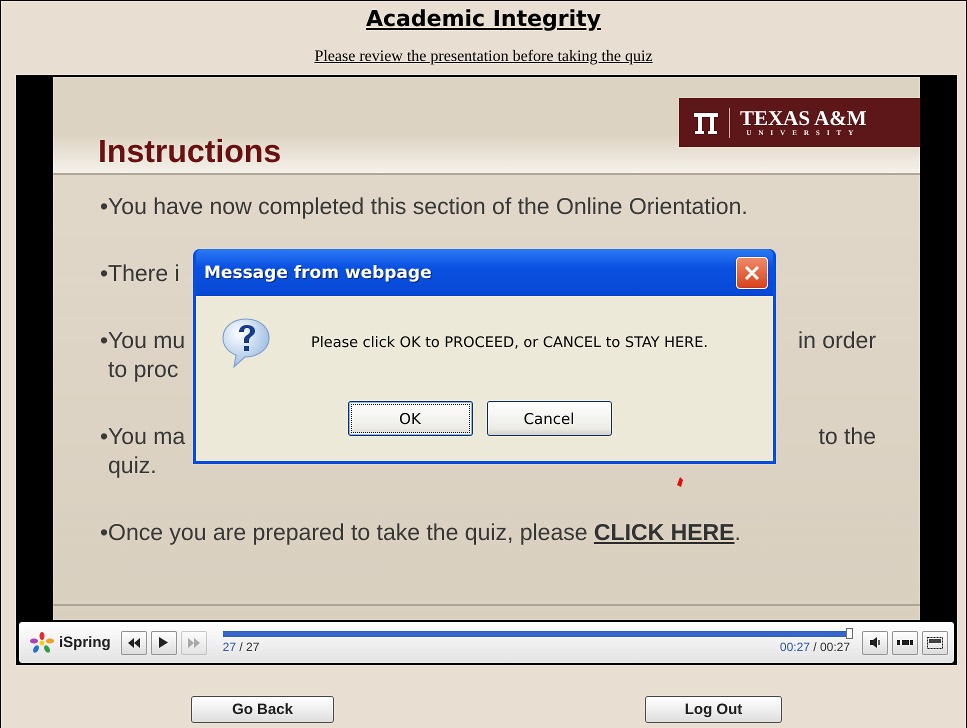 This screenshot has height=728, width=967. What do you see at coordinates (85, 642) in the screenshot?
I see `brand-name: iSpring` at bounding box center [85, 642].